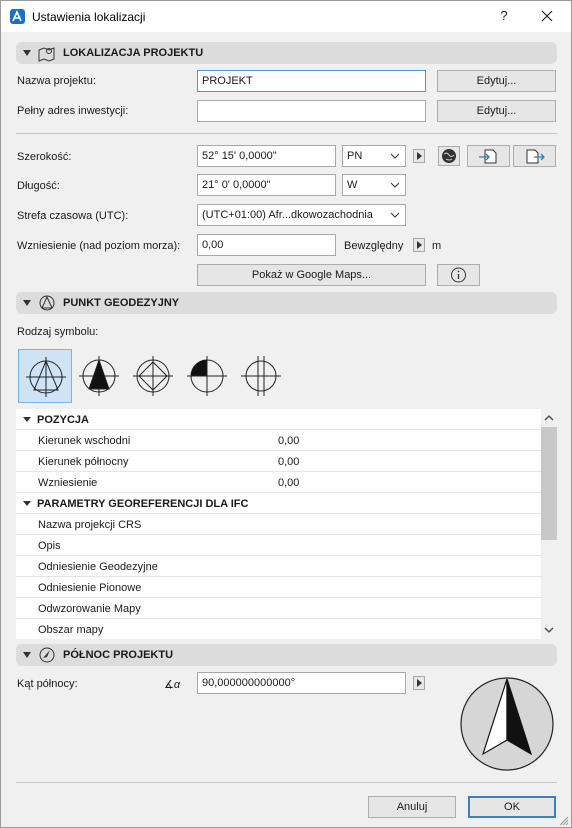 This screenshot has height=828, width=572. I want to click on north-angle-arrow, so click(419, 683).